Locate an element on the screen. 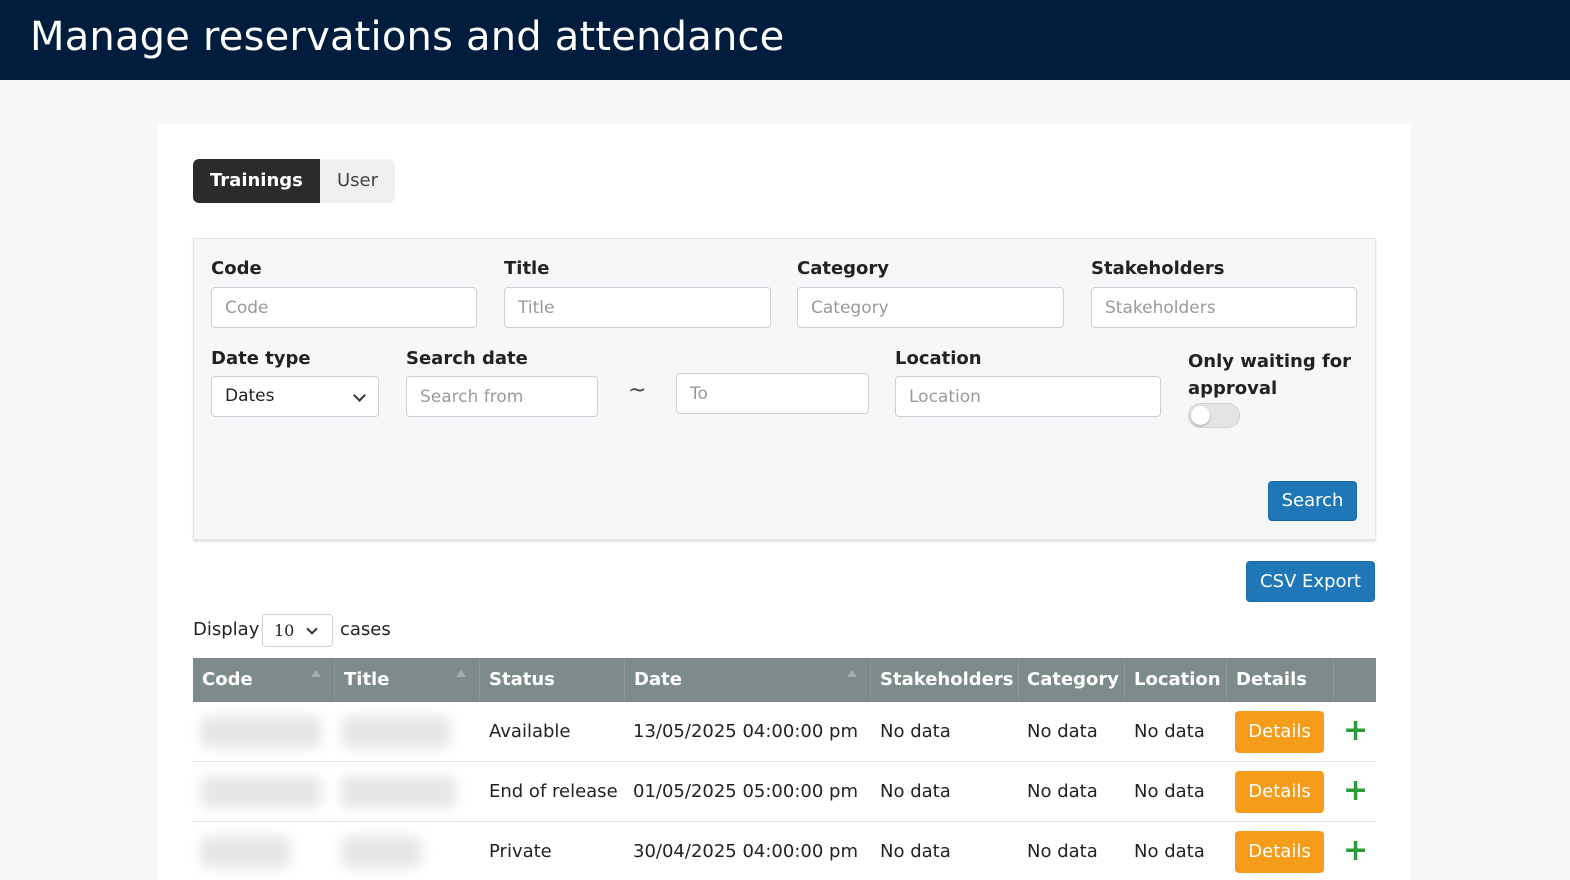  date-cell: 01/05/2025 05:00:00 pm is located at coordinates (745, 791).